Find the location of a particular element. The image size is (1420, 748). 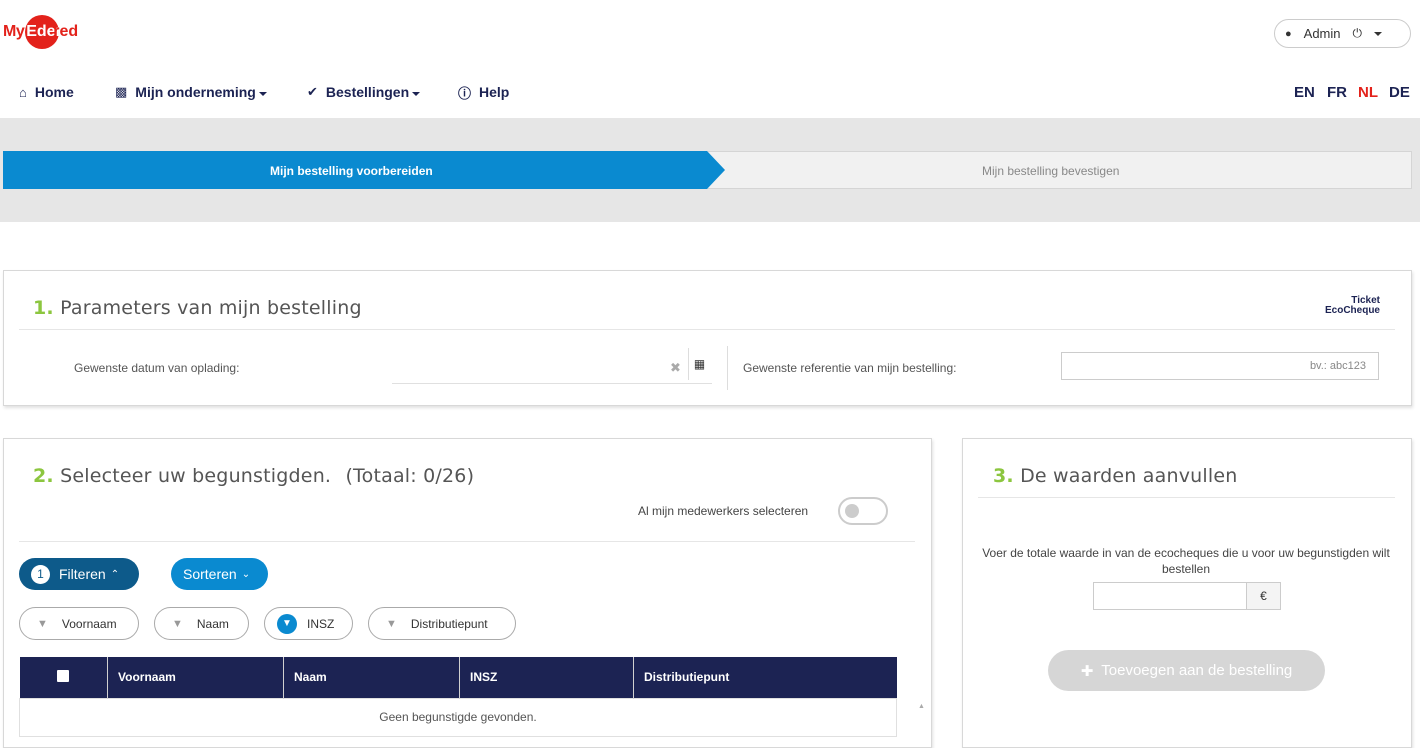

sort-button: Sorteren ⌄ is located at coordinates (219, 574).